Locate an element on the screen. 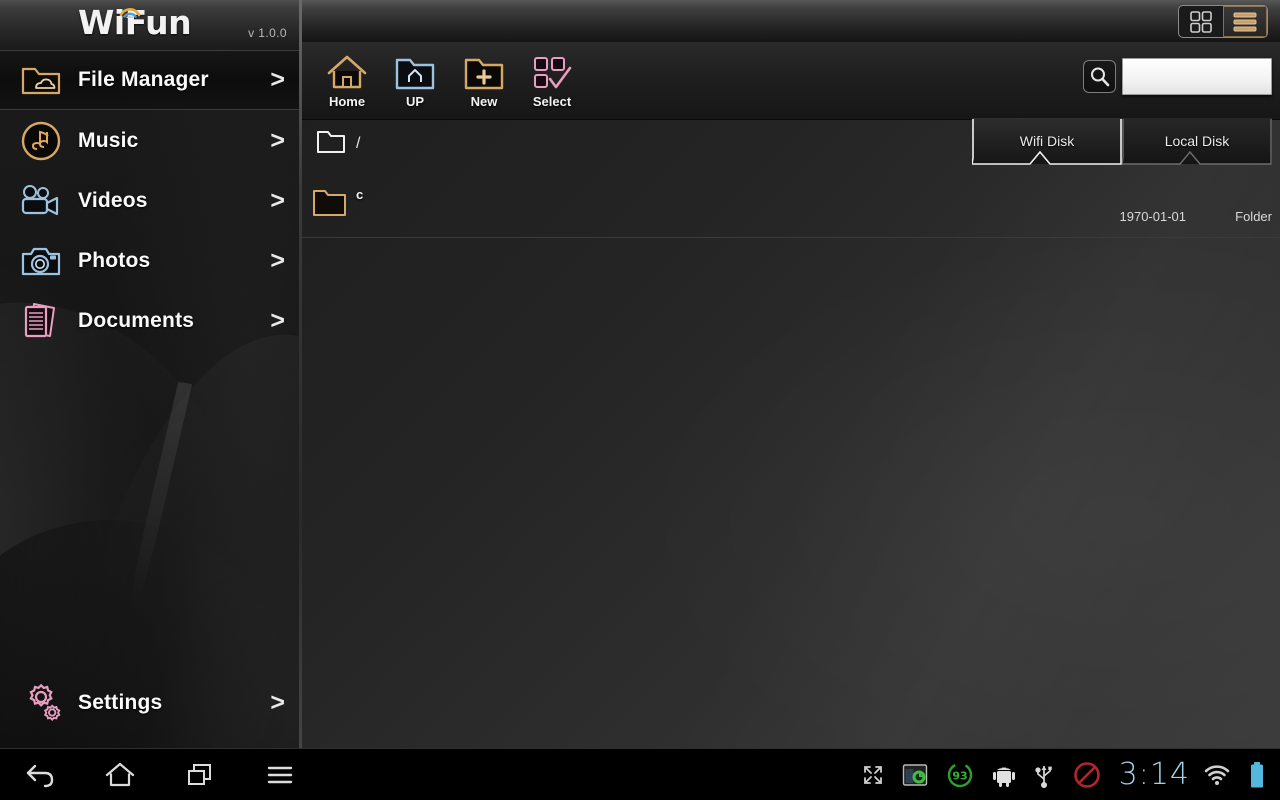 The height and width of the screenshot is (800, 1280). battery-icon is located at coordinates (1257, 775).